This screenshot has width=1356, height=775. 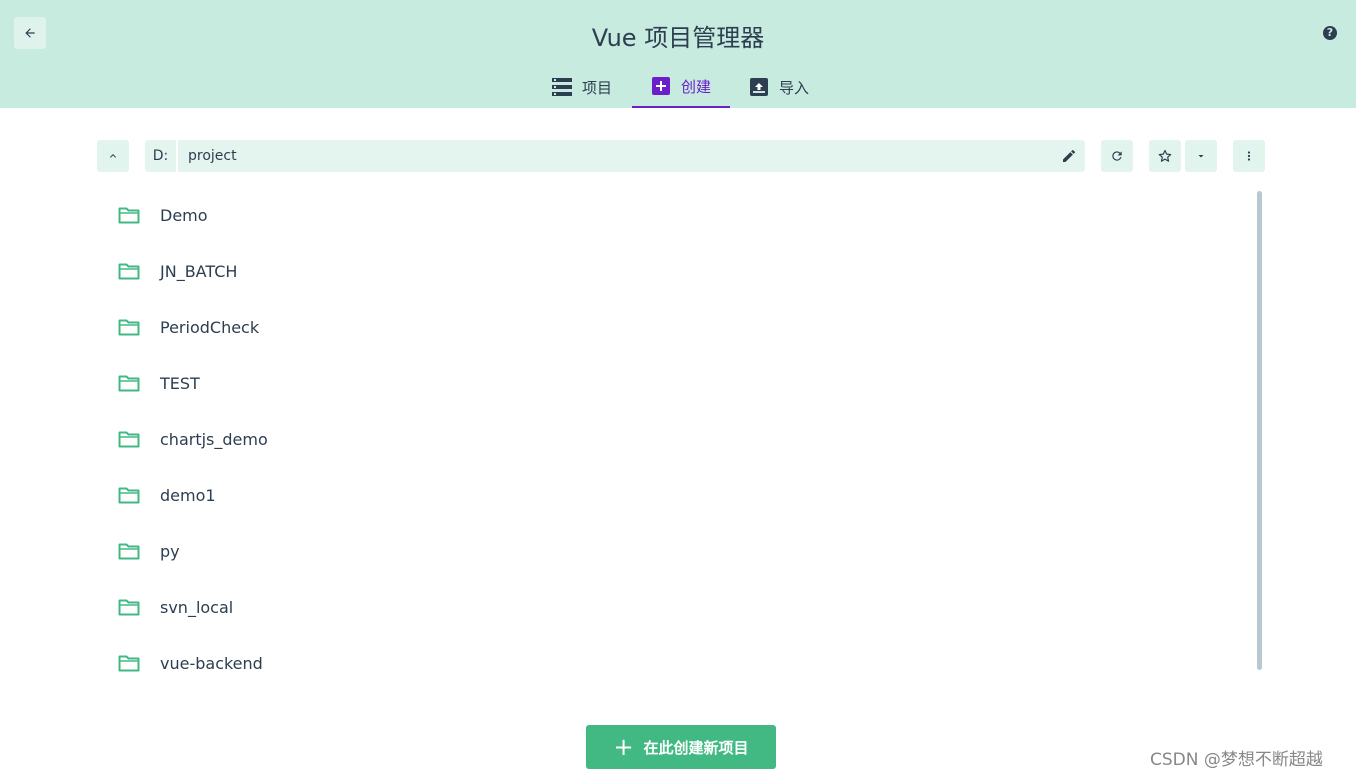 I want to click on folder-item: JN_BATCH, so click(x=668, y=271).